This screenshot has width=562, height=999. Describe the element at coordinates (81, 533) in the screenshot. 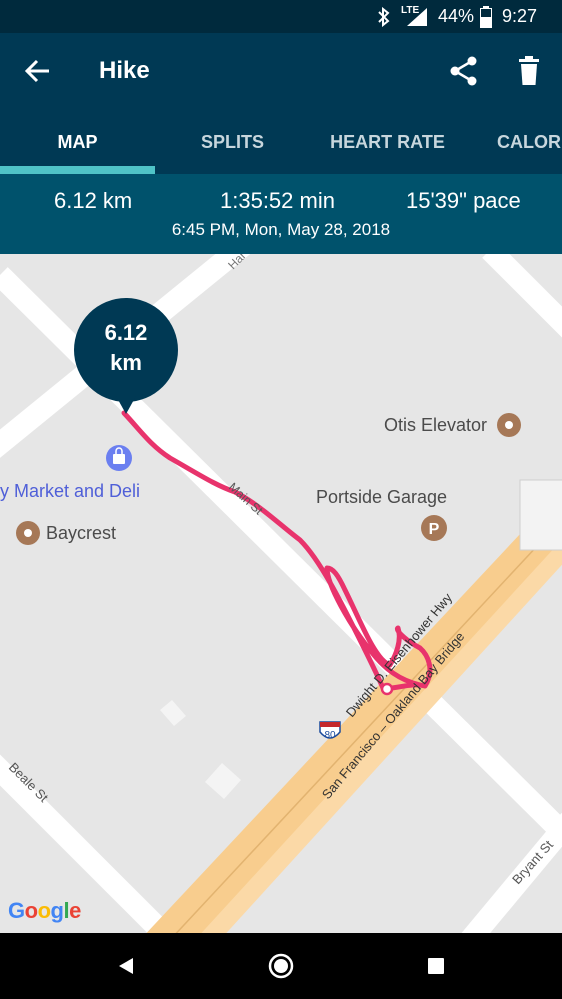

I see `place-label-baycrest: Baycrest` at that location.